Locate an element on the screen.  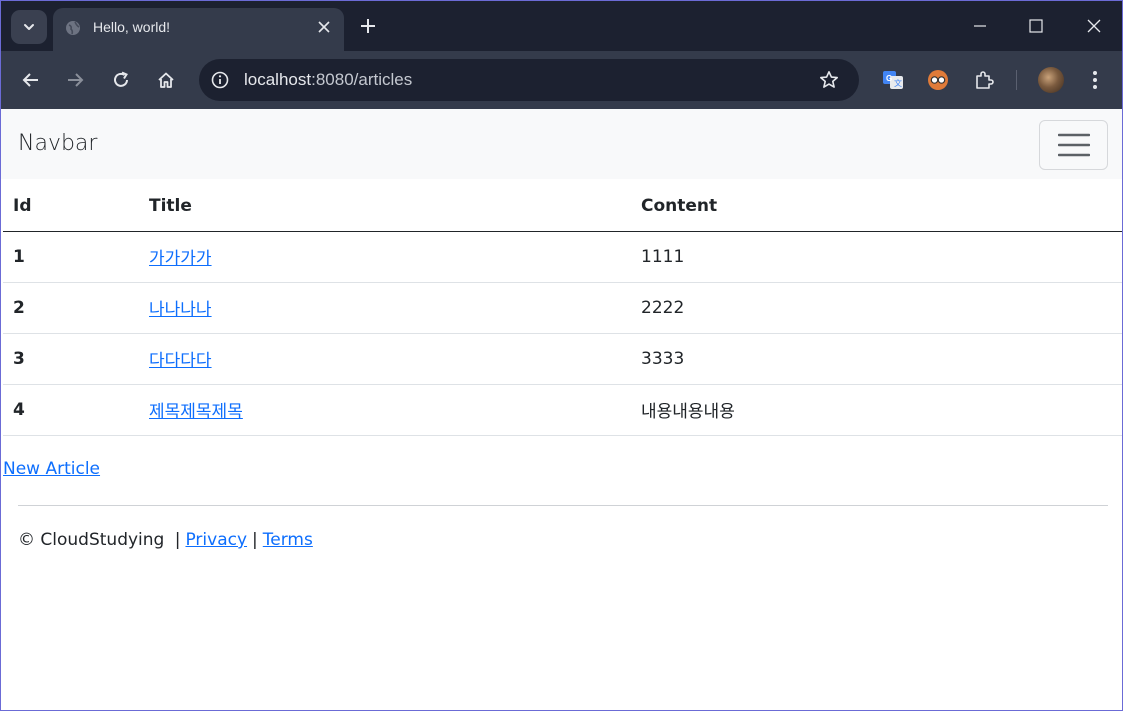
toolbar-separator is located at coordinates (1016, 80).